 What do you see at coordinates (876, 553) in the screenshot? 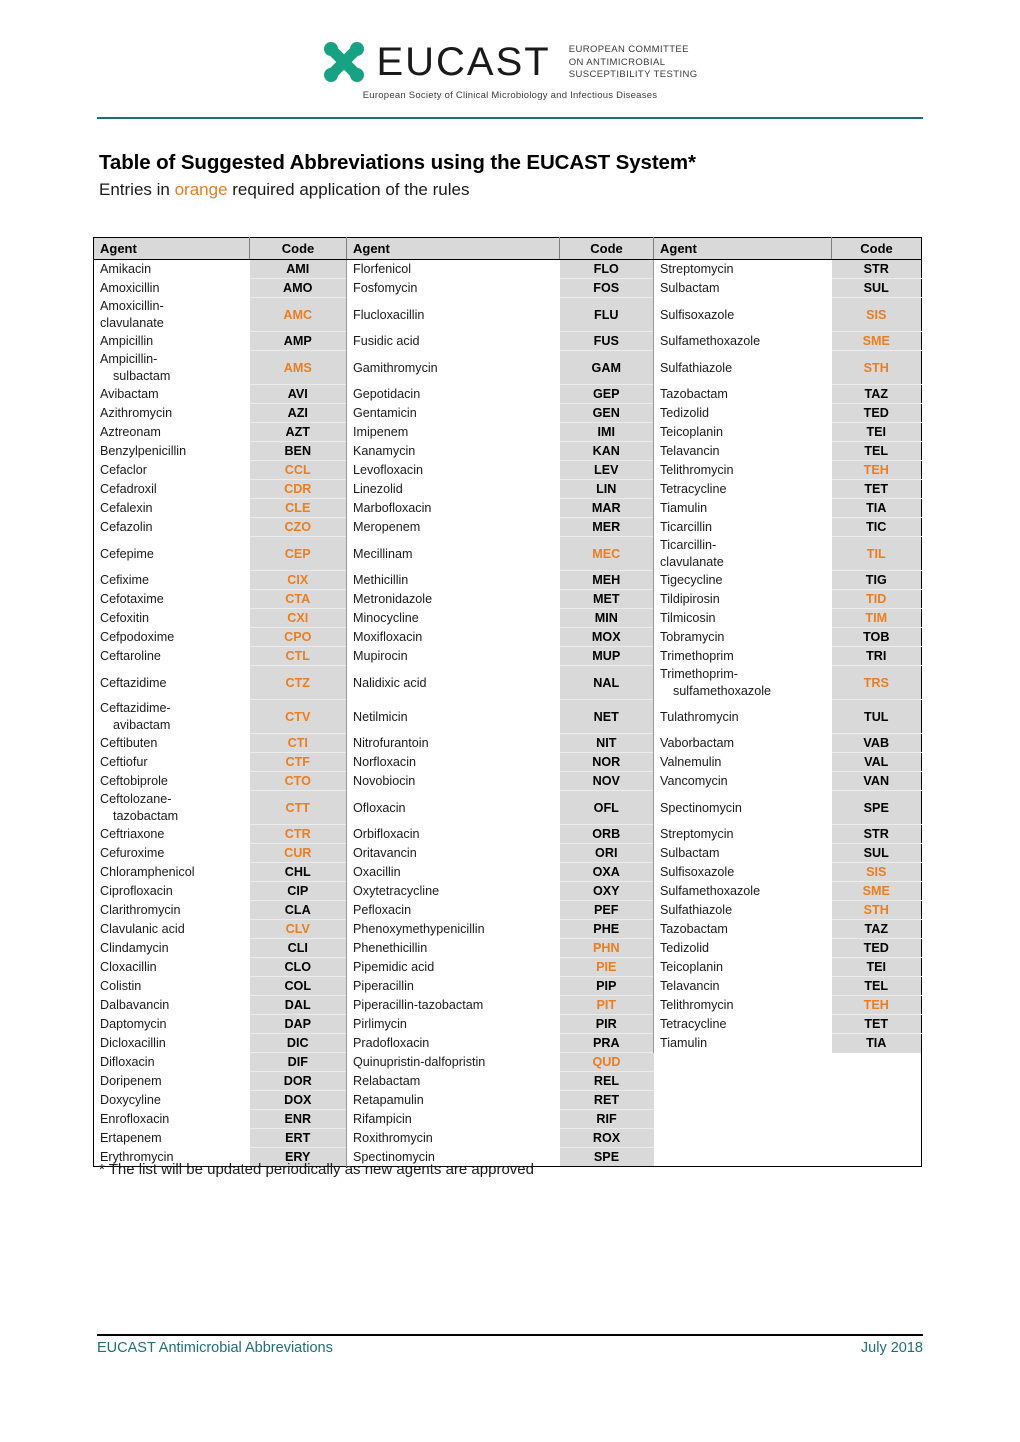
I see `cell-code-3: TIL` at bounding box center [876, 553].